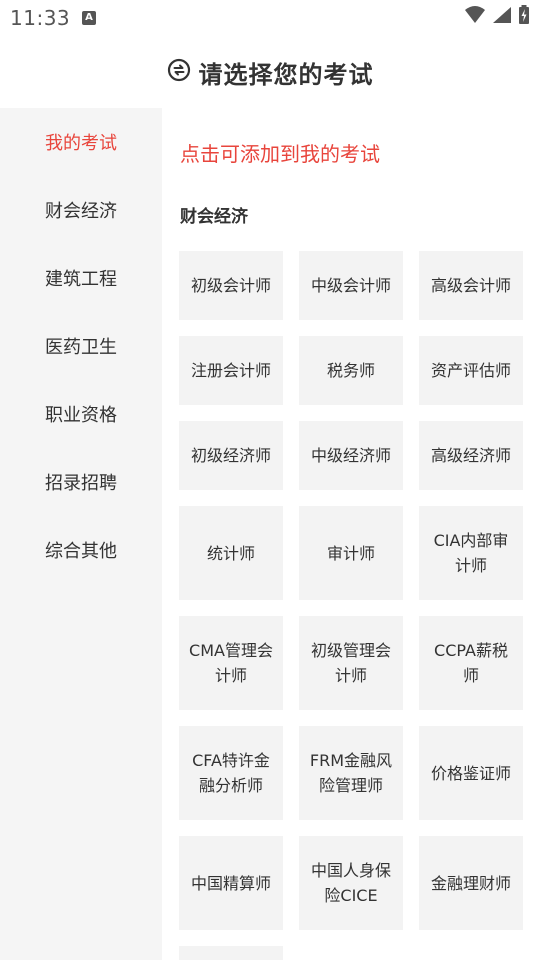  Describe the element at coordinates (351, 285) in the screenshot. I see `exam-card: 中级会计师` at that location.